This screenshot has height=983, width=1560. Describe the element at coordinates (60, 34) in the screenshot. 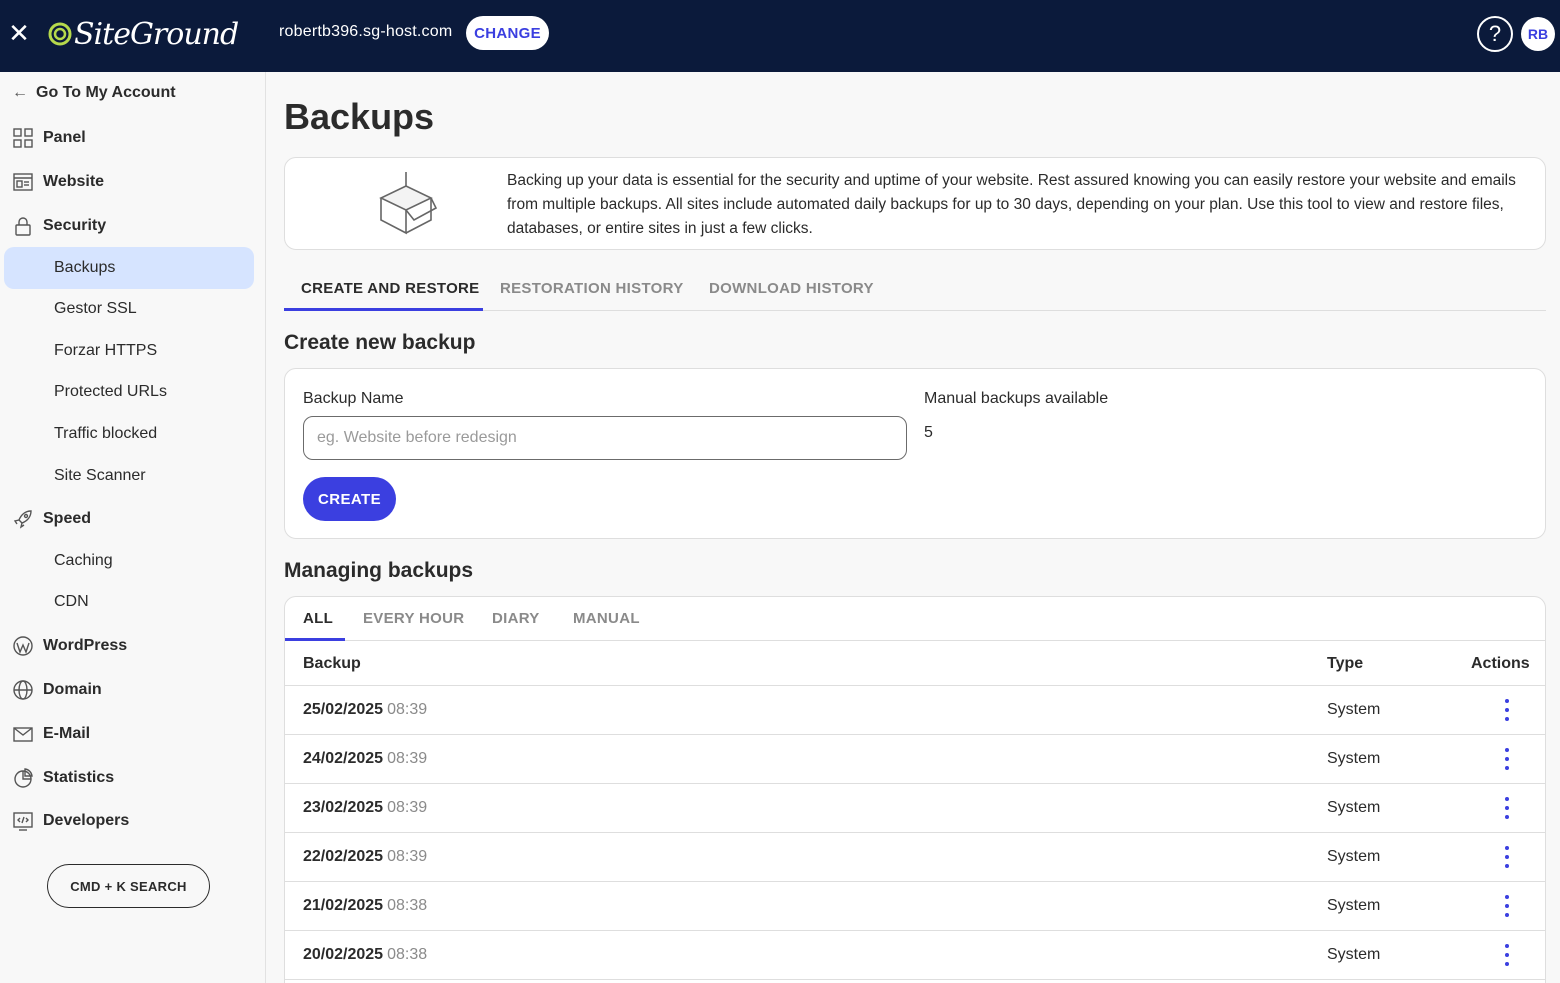

I see `siteground-mark-icon` at that location.